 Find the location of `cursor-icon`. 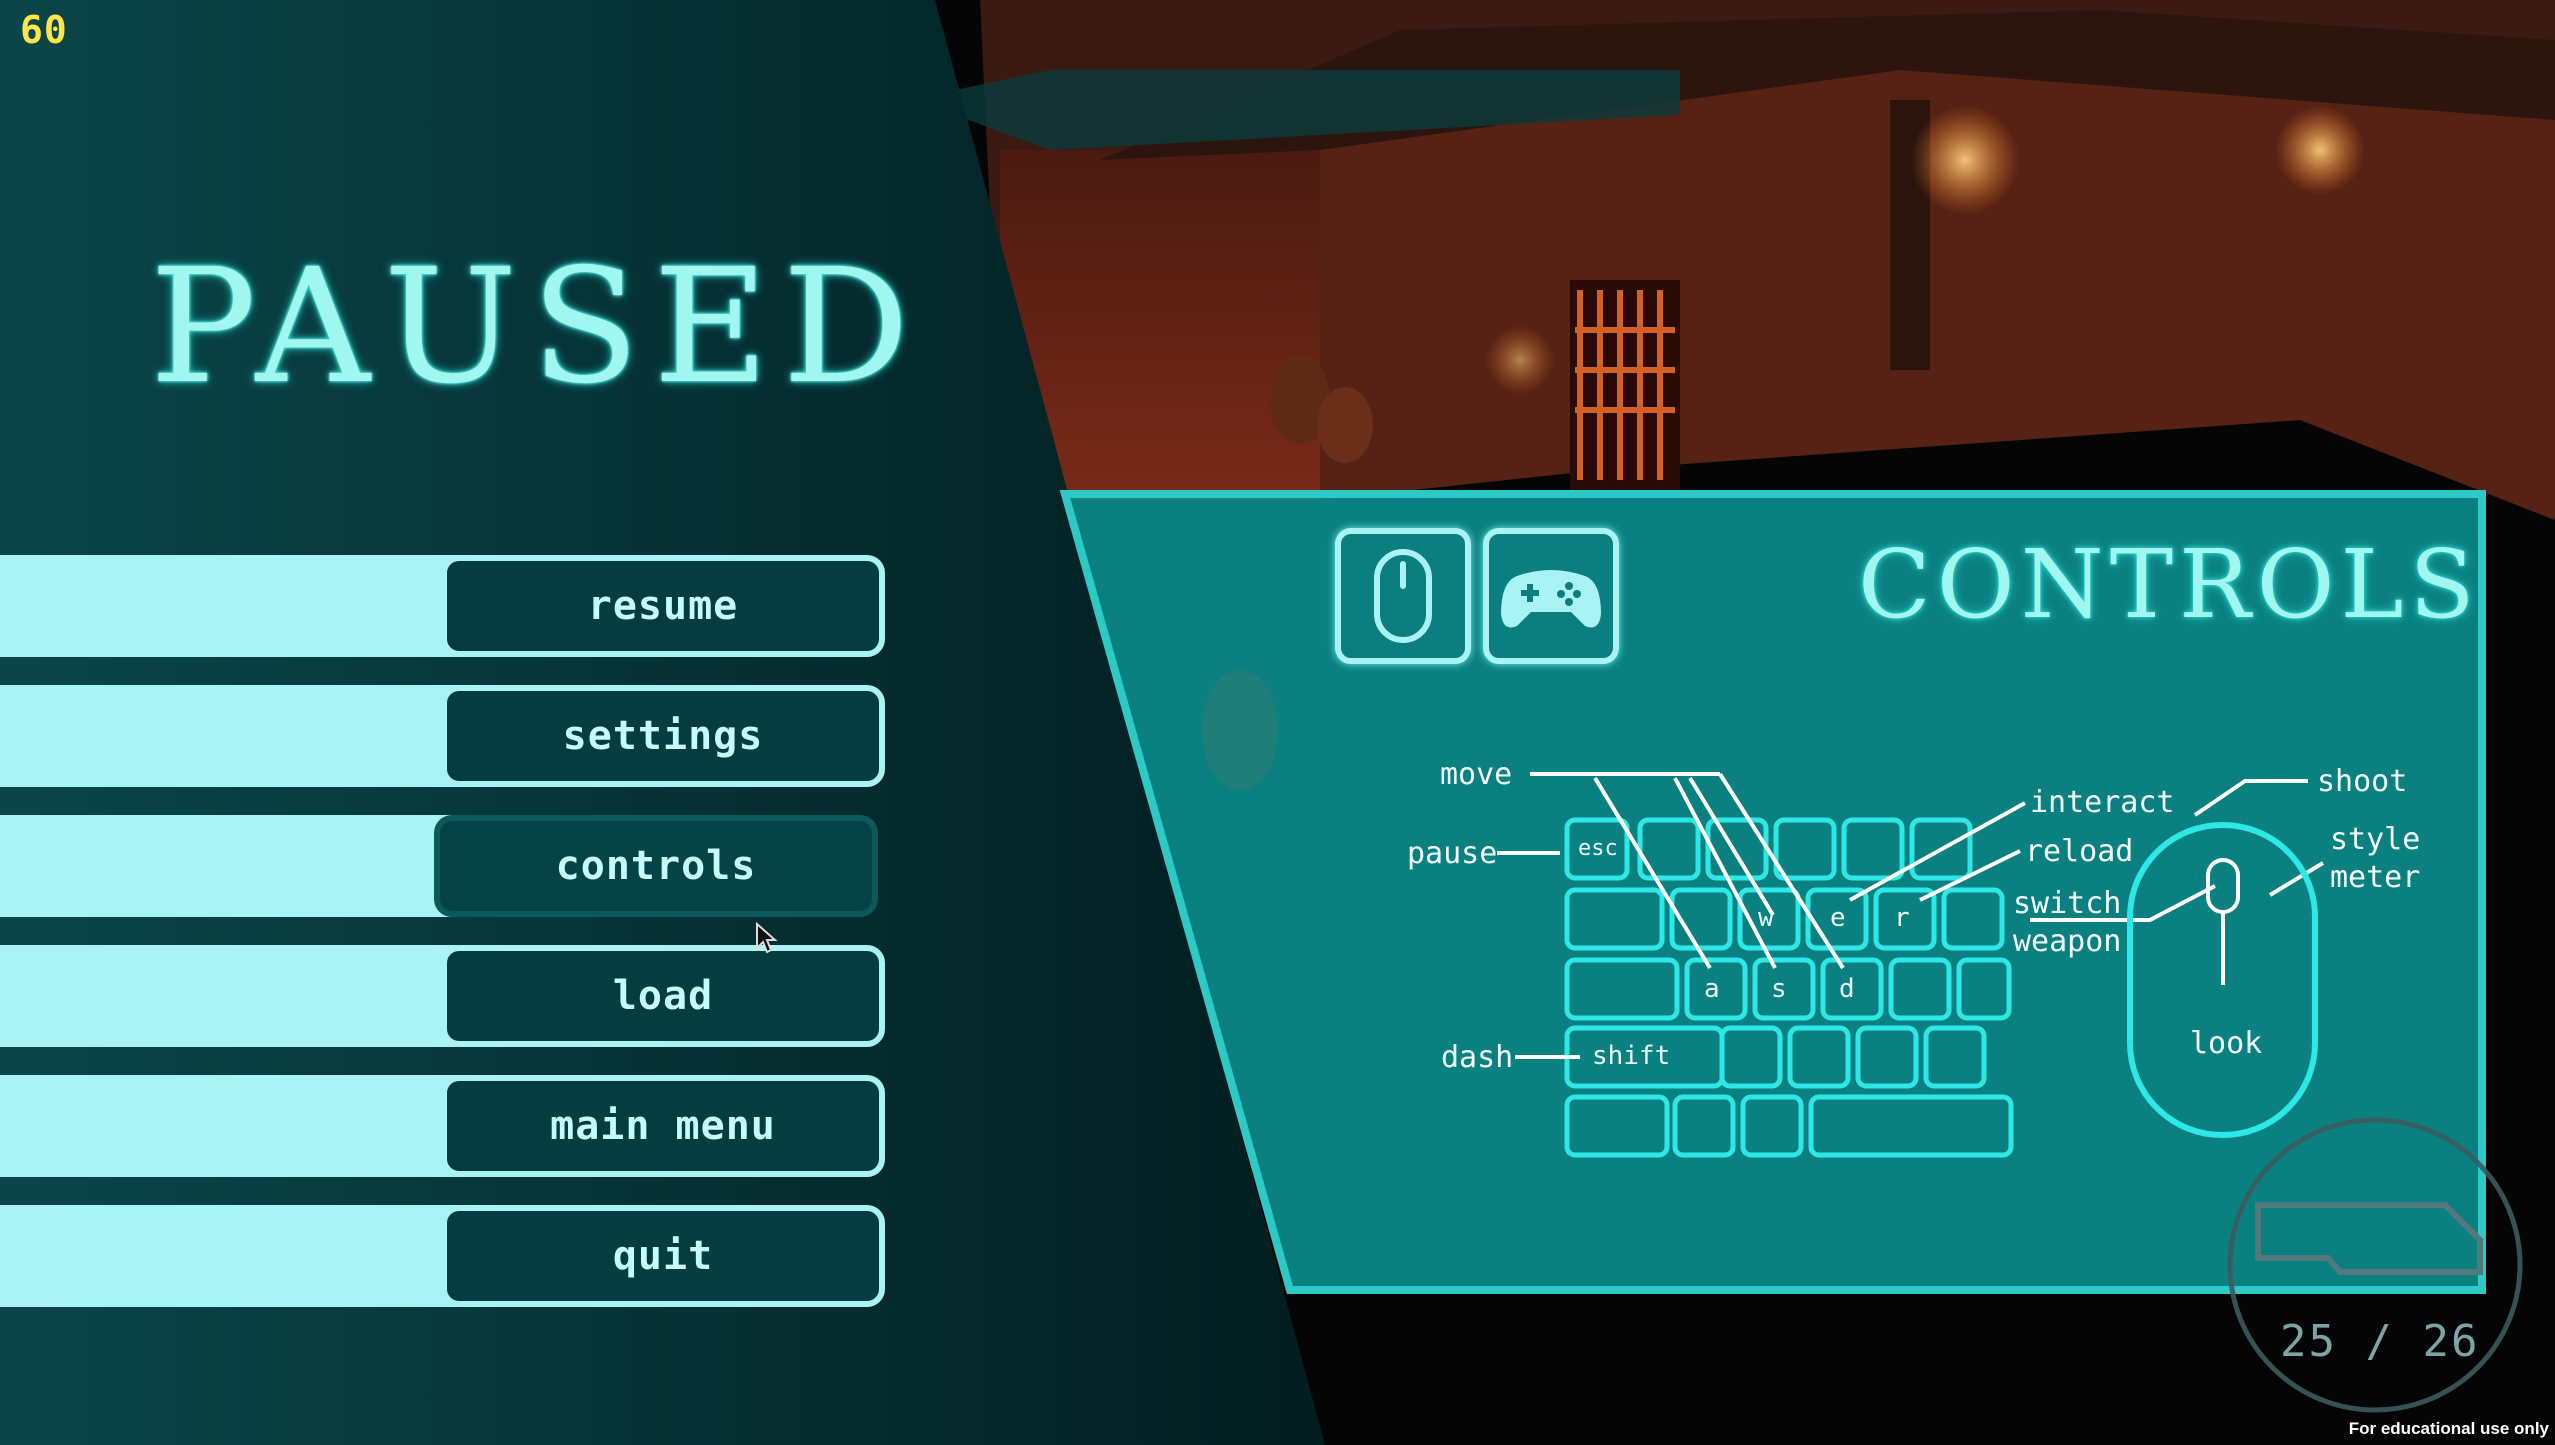

cursor-icon is located at coordinates (767, 938).